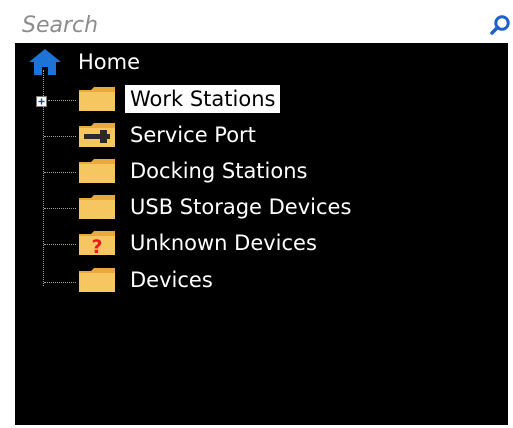 The width and height of the screenshot is (513, 428). I want to click on expand-toggle-work-stations, so click(41, 101).